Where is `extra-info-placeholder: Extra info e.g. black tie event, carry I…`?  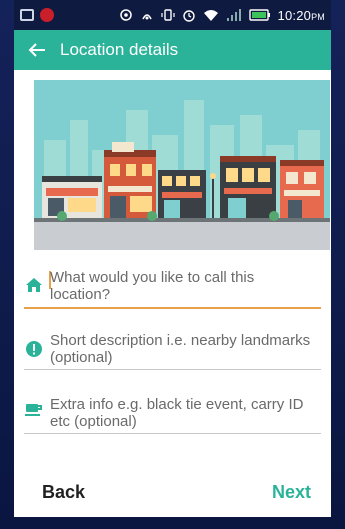 extra-info-placeholder: Extra info e.g. black tie event, carry I… is located at coordinates (177, 413).